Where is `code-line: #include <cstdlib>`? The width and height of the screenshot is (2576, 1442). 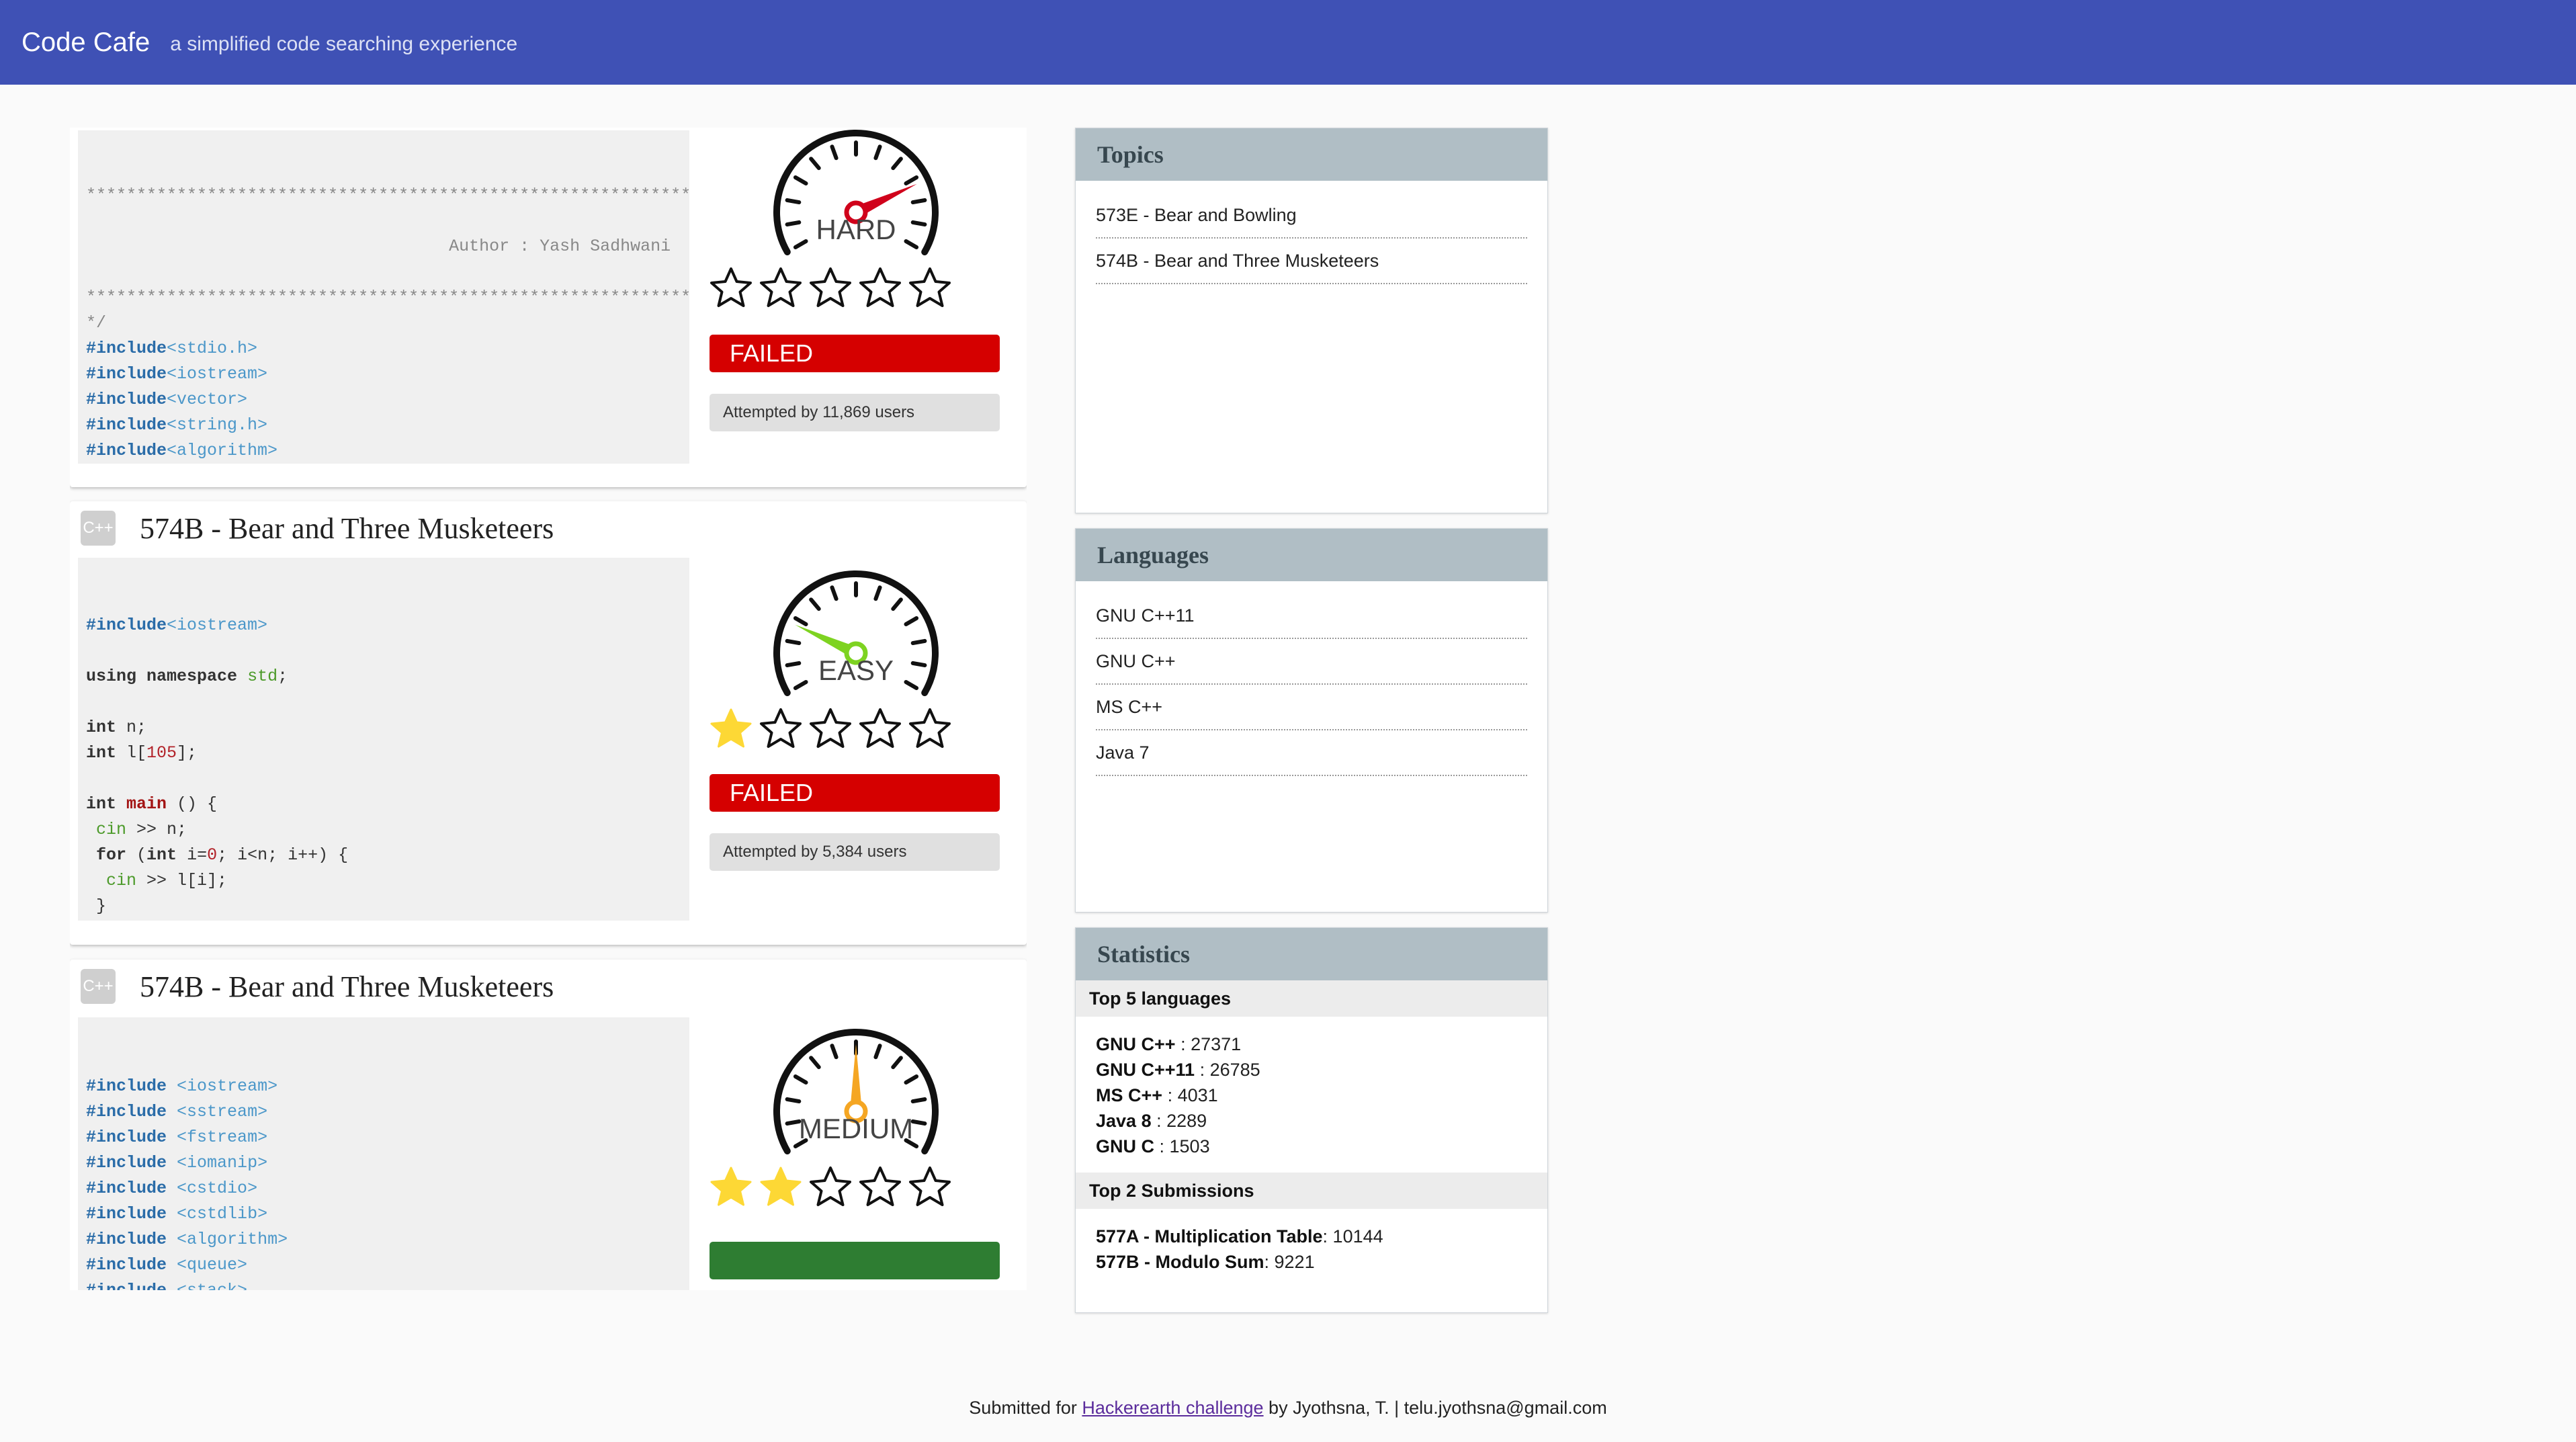 code-line: #include <cstdlib> is located at coordinates (177, 1214).